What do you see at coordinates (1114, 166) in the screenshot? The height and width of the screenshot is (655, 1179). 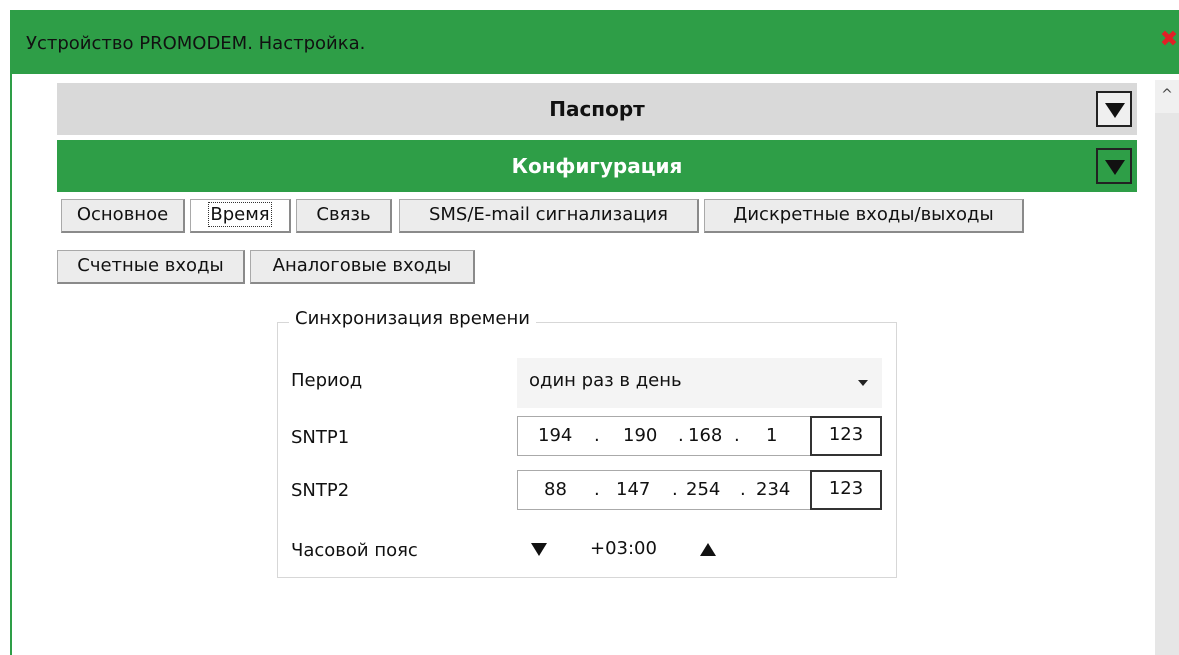 I see `expand-configuration-icon` at bounding box center [1114, 166].